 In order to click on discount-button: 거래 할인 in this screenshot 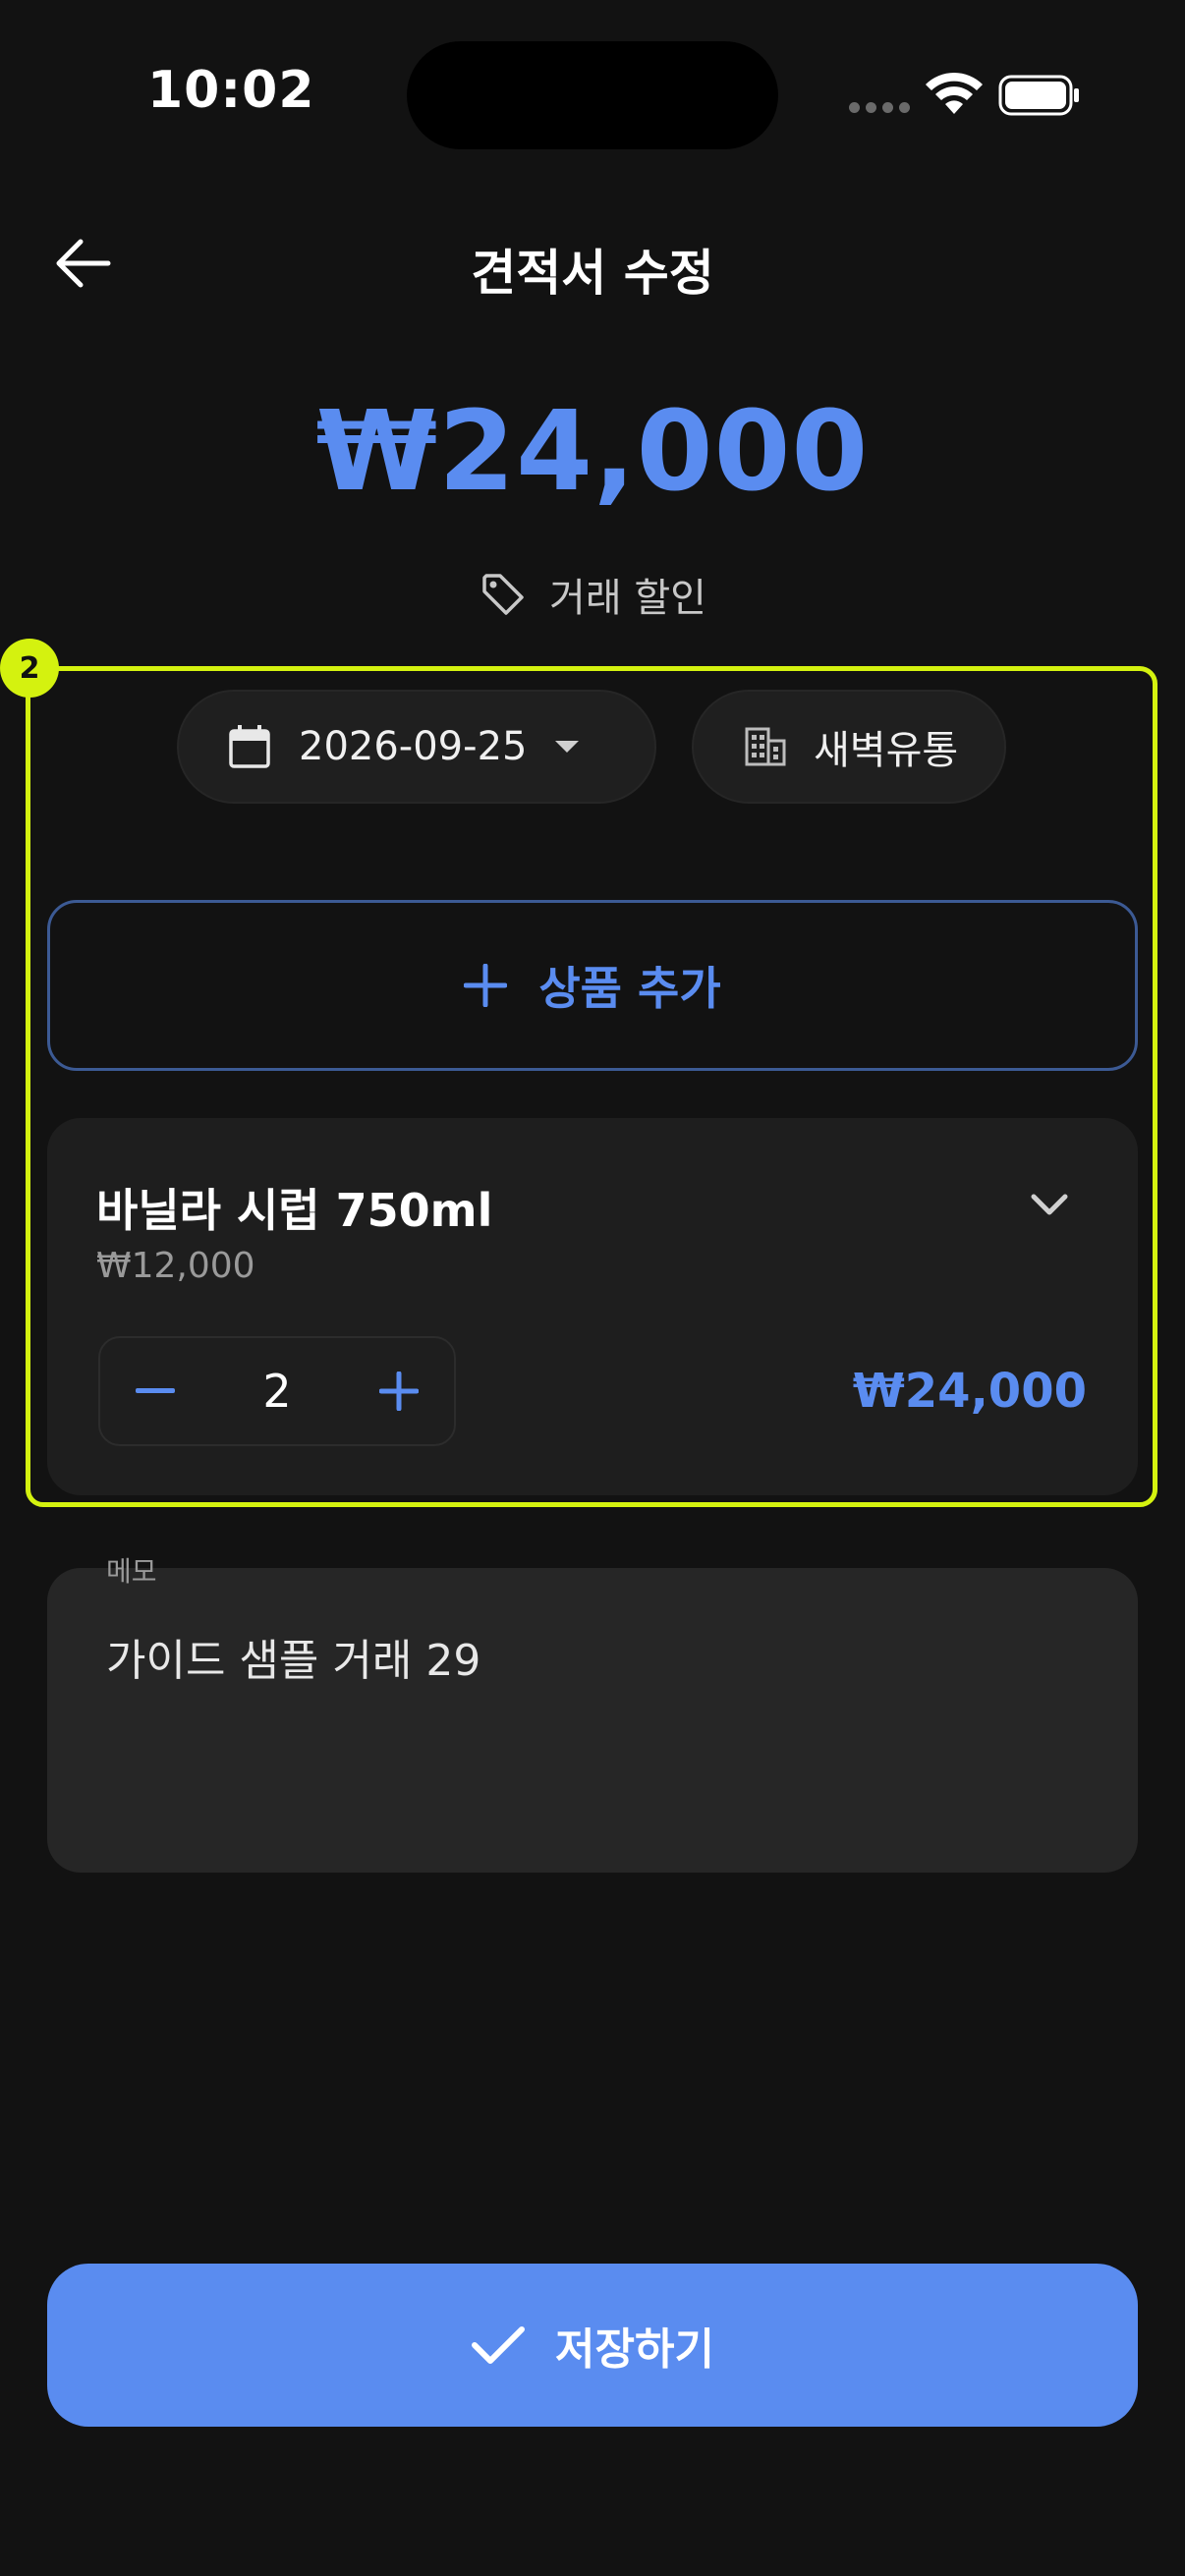, I will do `click(592, 594)`.